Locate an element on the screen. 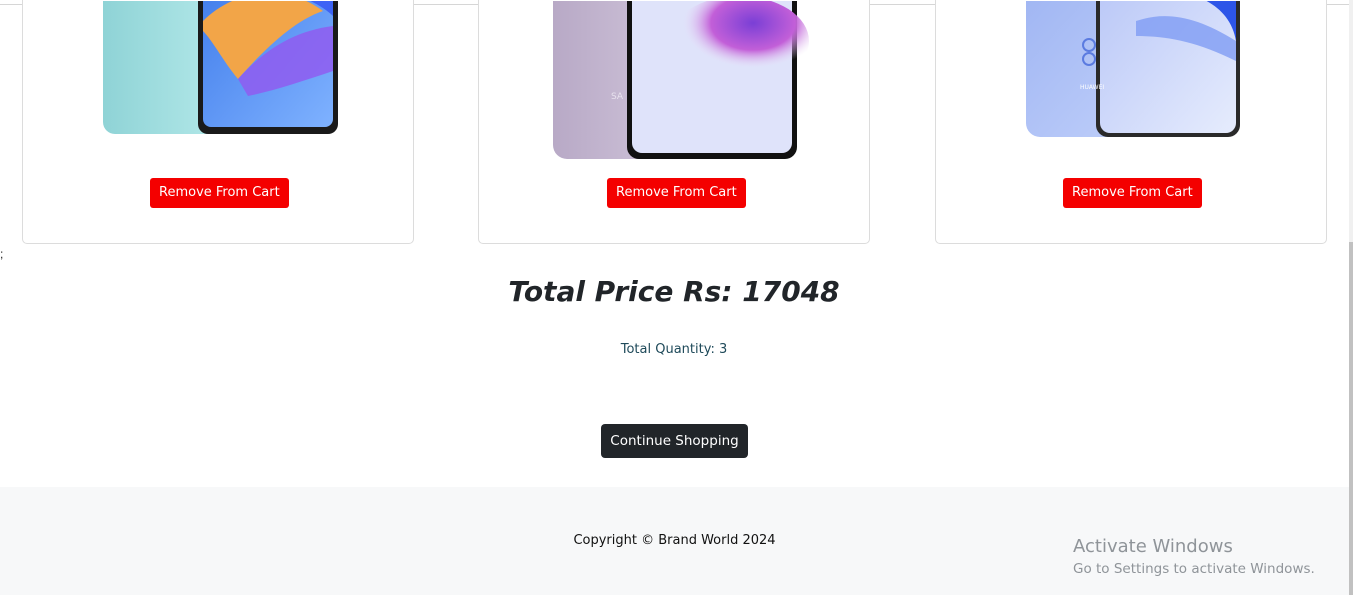 The width and height of the screenshot is (1353, 595). cart-item-card: Remove From Cart is located at coordinates (218, 122).